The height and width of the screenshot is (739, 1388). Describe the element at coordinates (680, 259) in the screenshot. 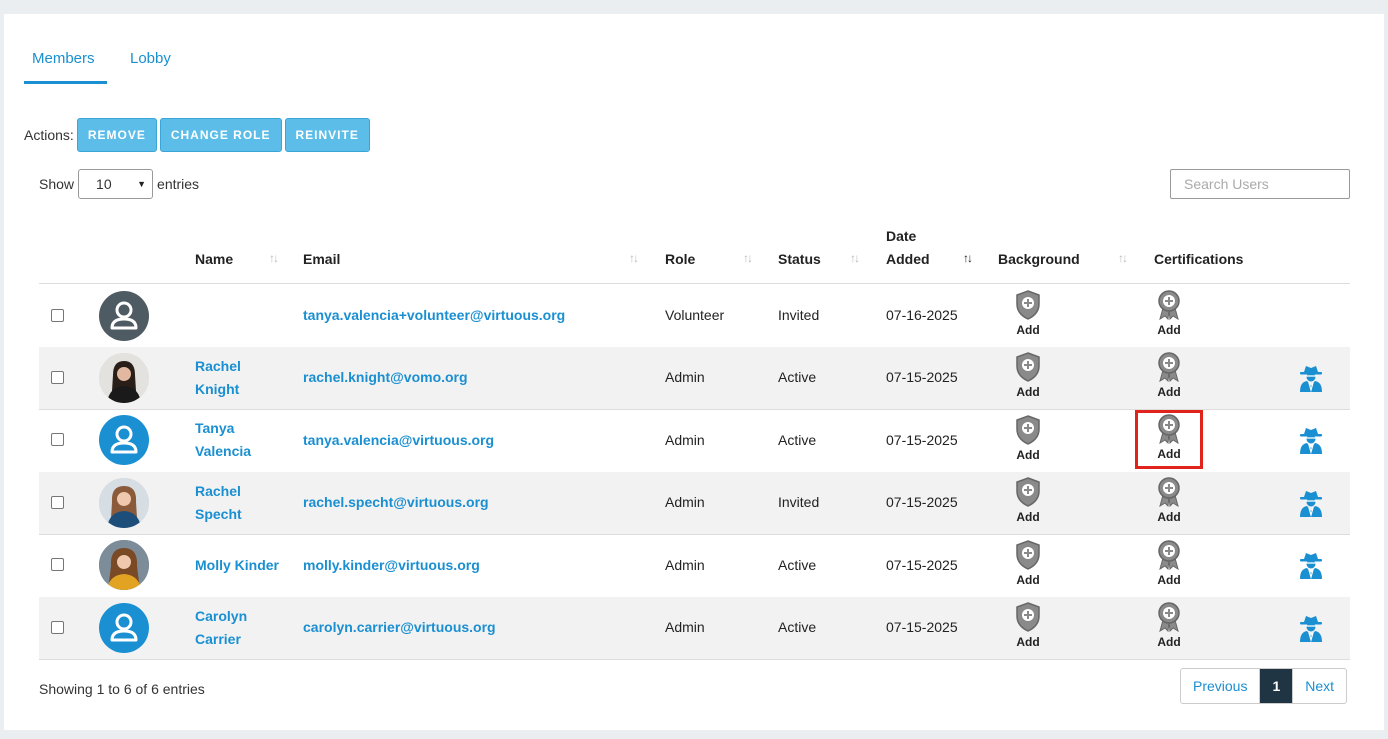

I see `column-role: Role` at that location.